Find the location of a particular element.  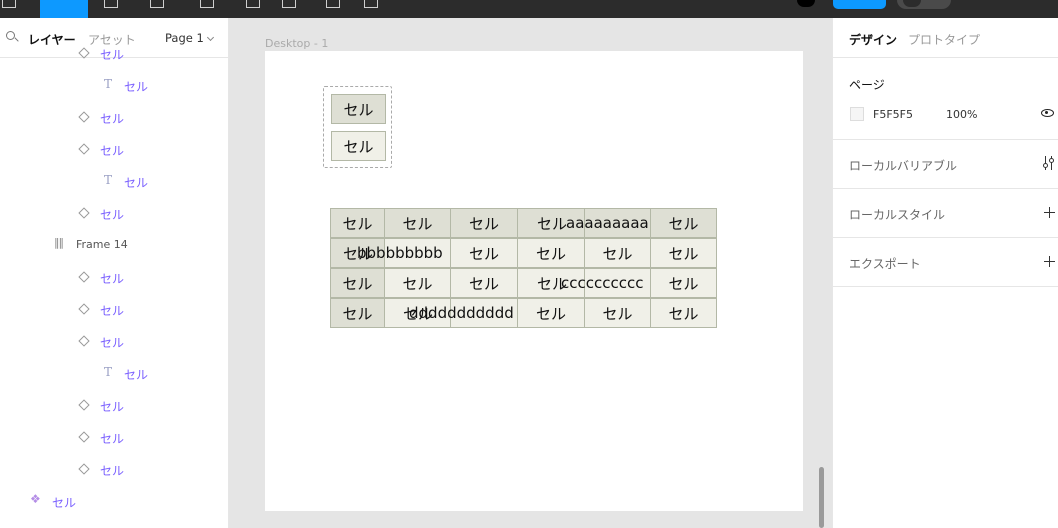

text-tool-icon is located at coordinates (253, 4).